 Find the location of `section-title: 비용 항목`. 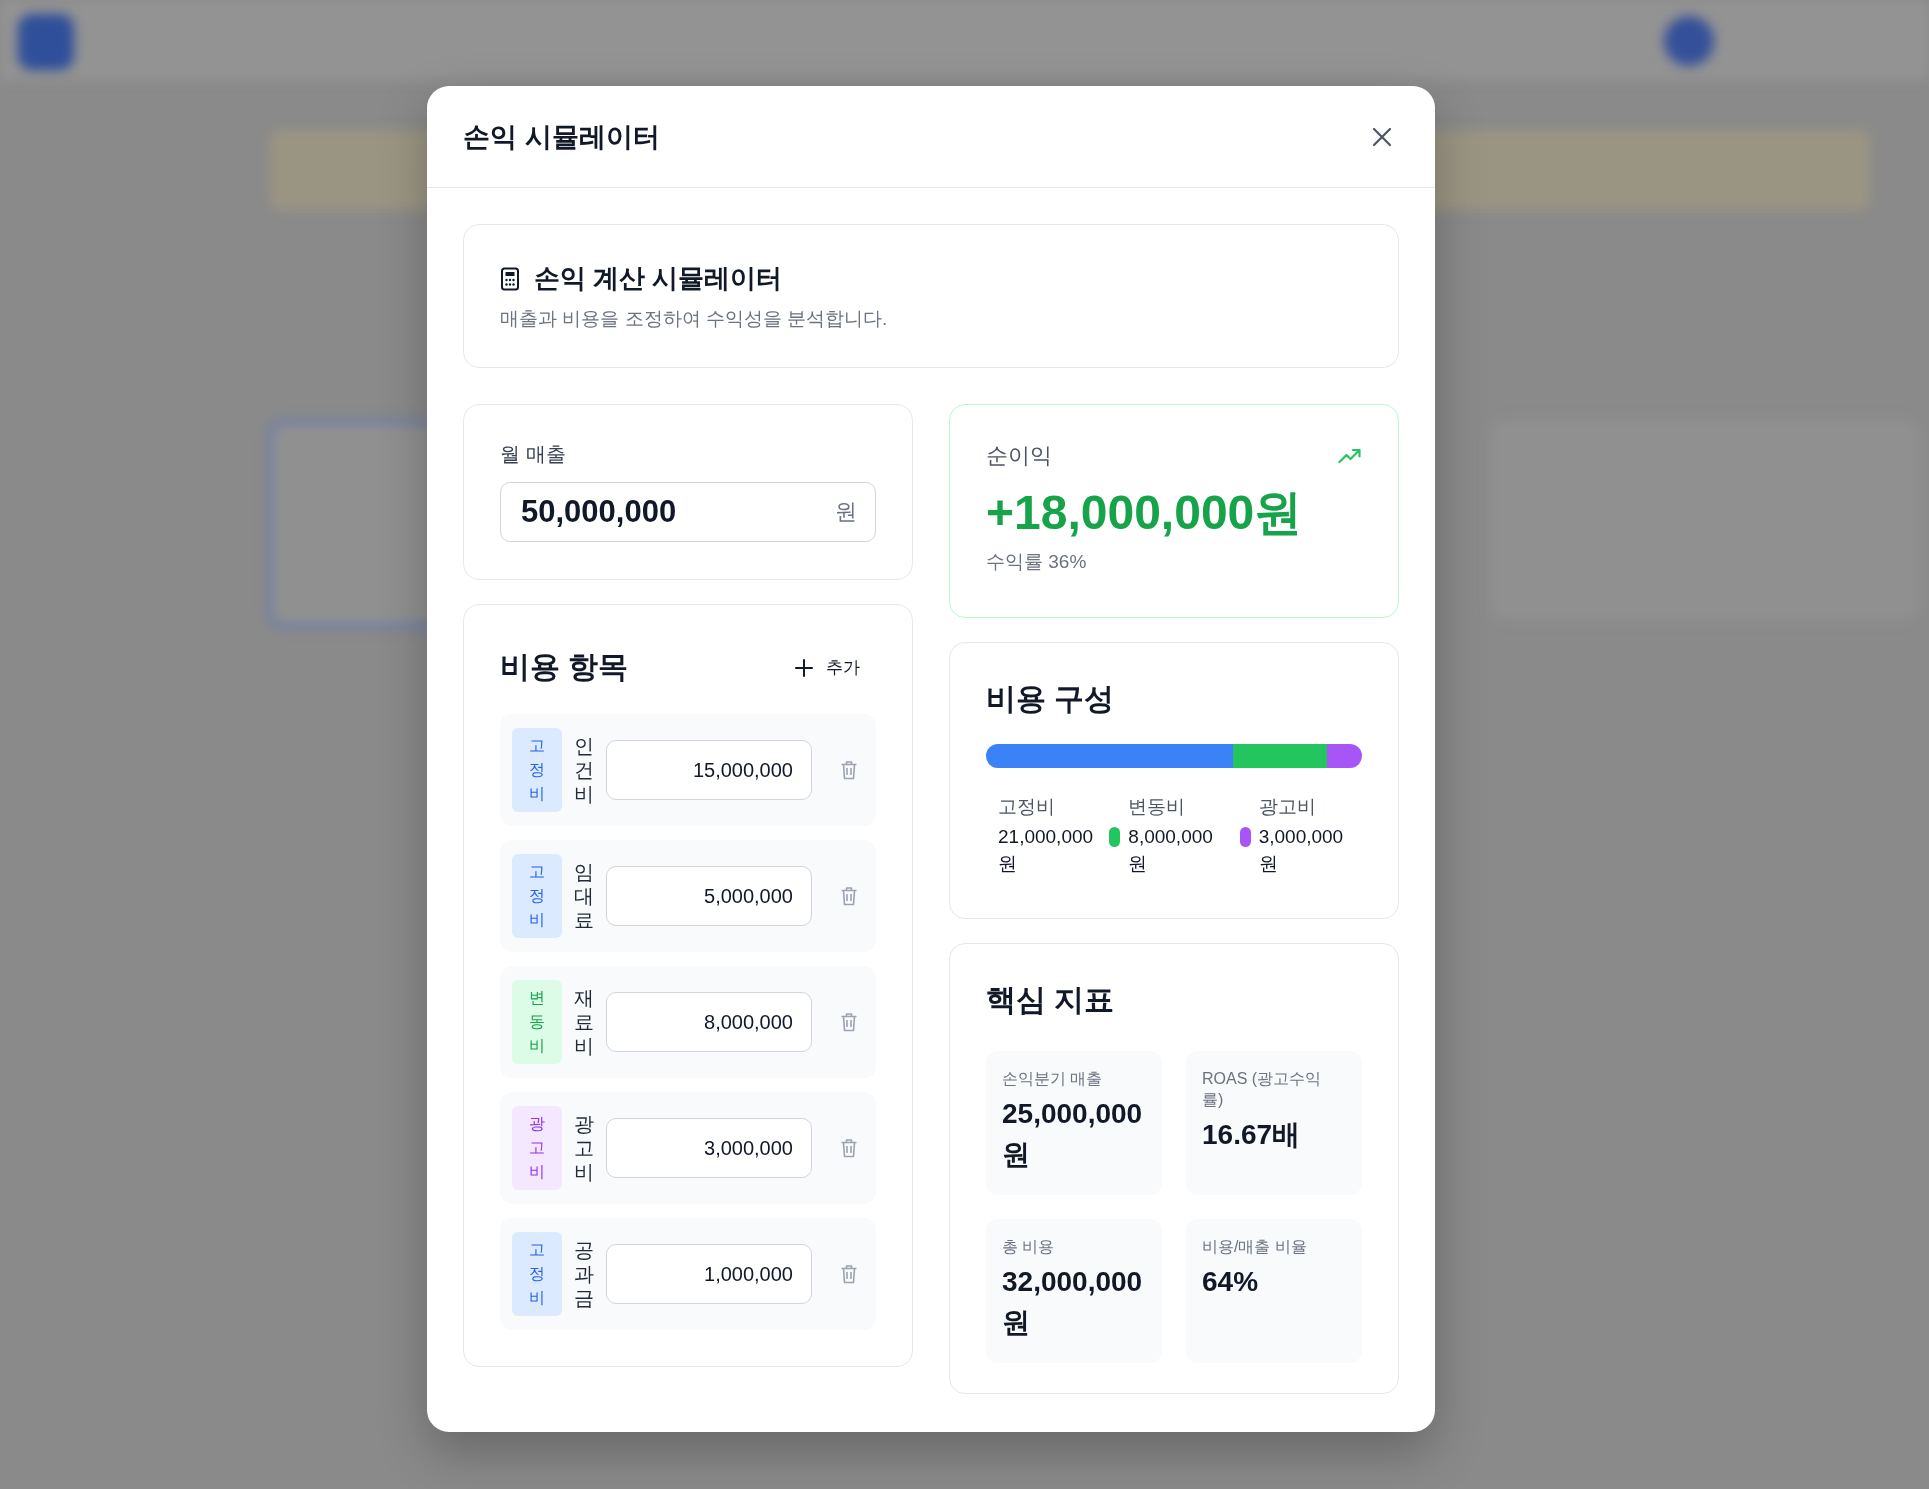

section-title: 비용 항목 is located at coordinates (564, 667).